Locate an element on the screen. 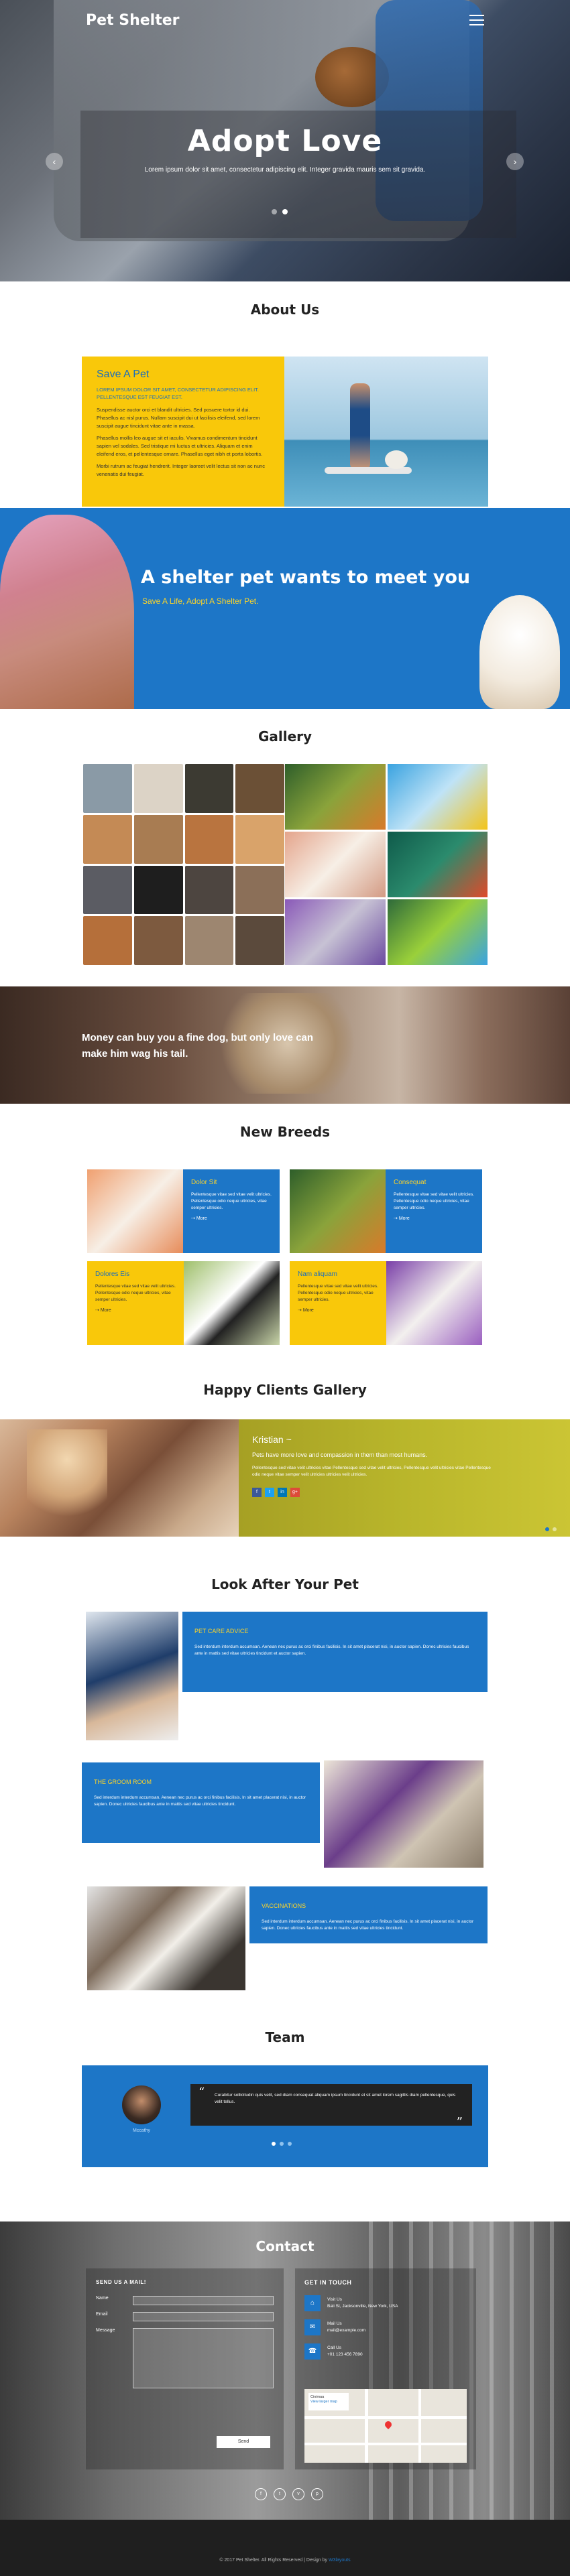 The height and width of the screenshot is (2576, 570). mail-link: mail@example.com is located at coordinates (346, 2330).